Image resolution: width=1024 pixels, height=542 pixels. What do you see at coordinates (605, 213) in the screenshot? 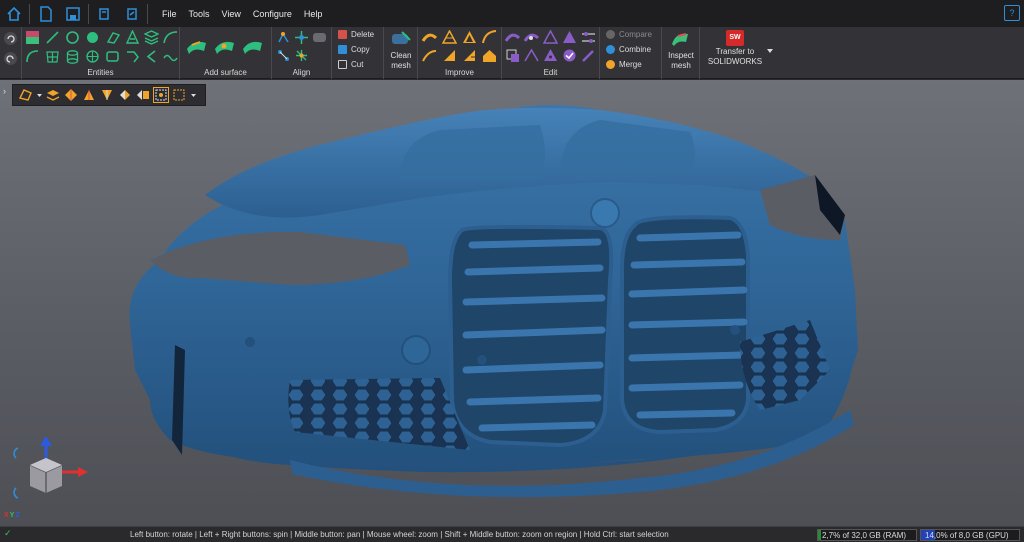
I see `badge-emblem` at bounding box center [605, 213].